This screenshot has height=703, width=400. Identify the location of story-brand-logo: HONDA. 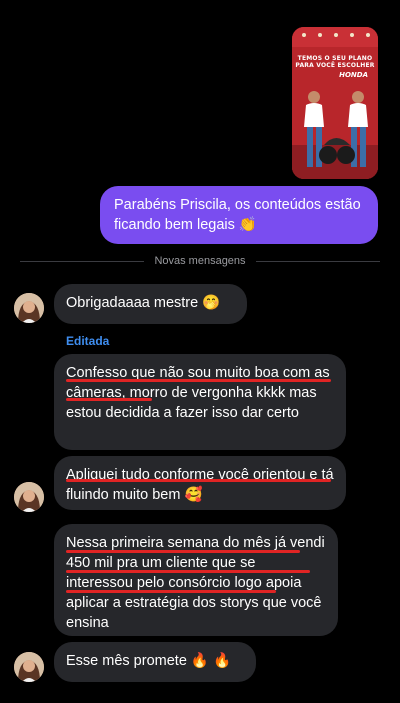
(353, 75).